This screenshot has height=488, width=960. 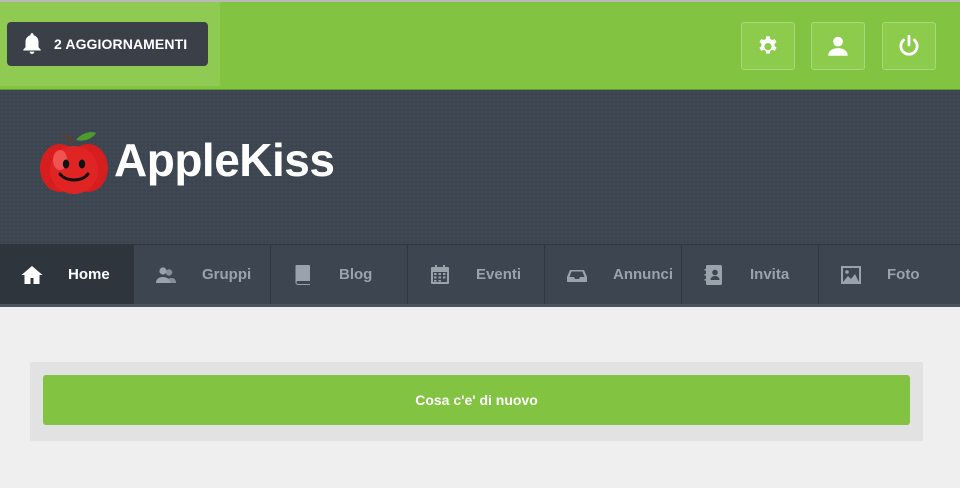 I want to click on logout-button, so click(x=909, y=46).